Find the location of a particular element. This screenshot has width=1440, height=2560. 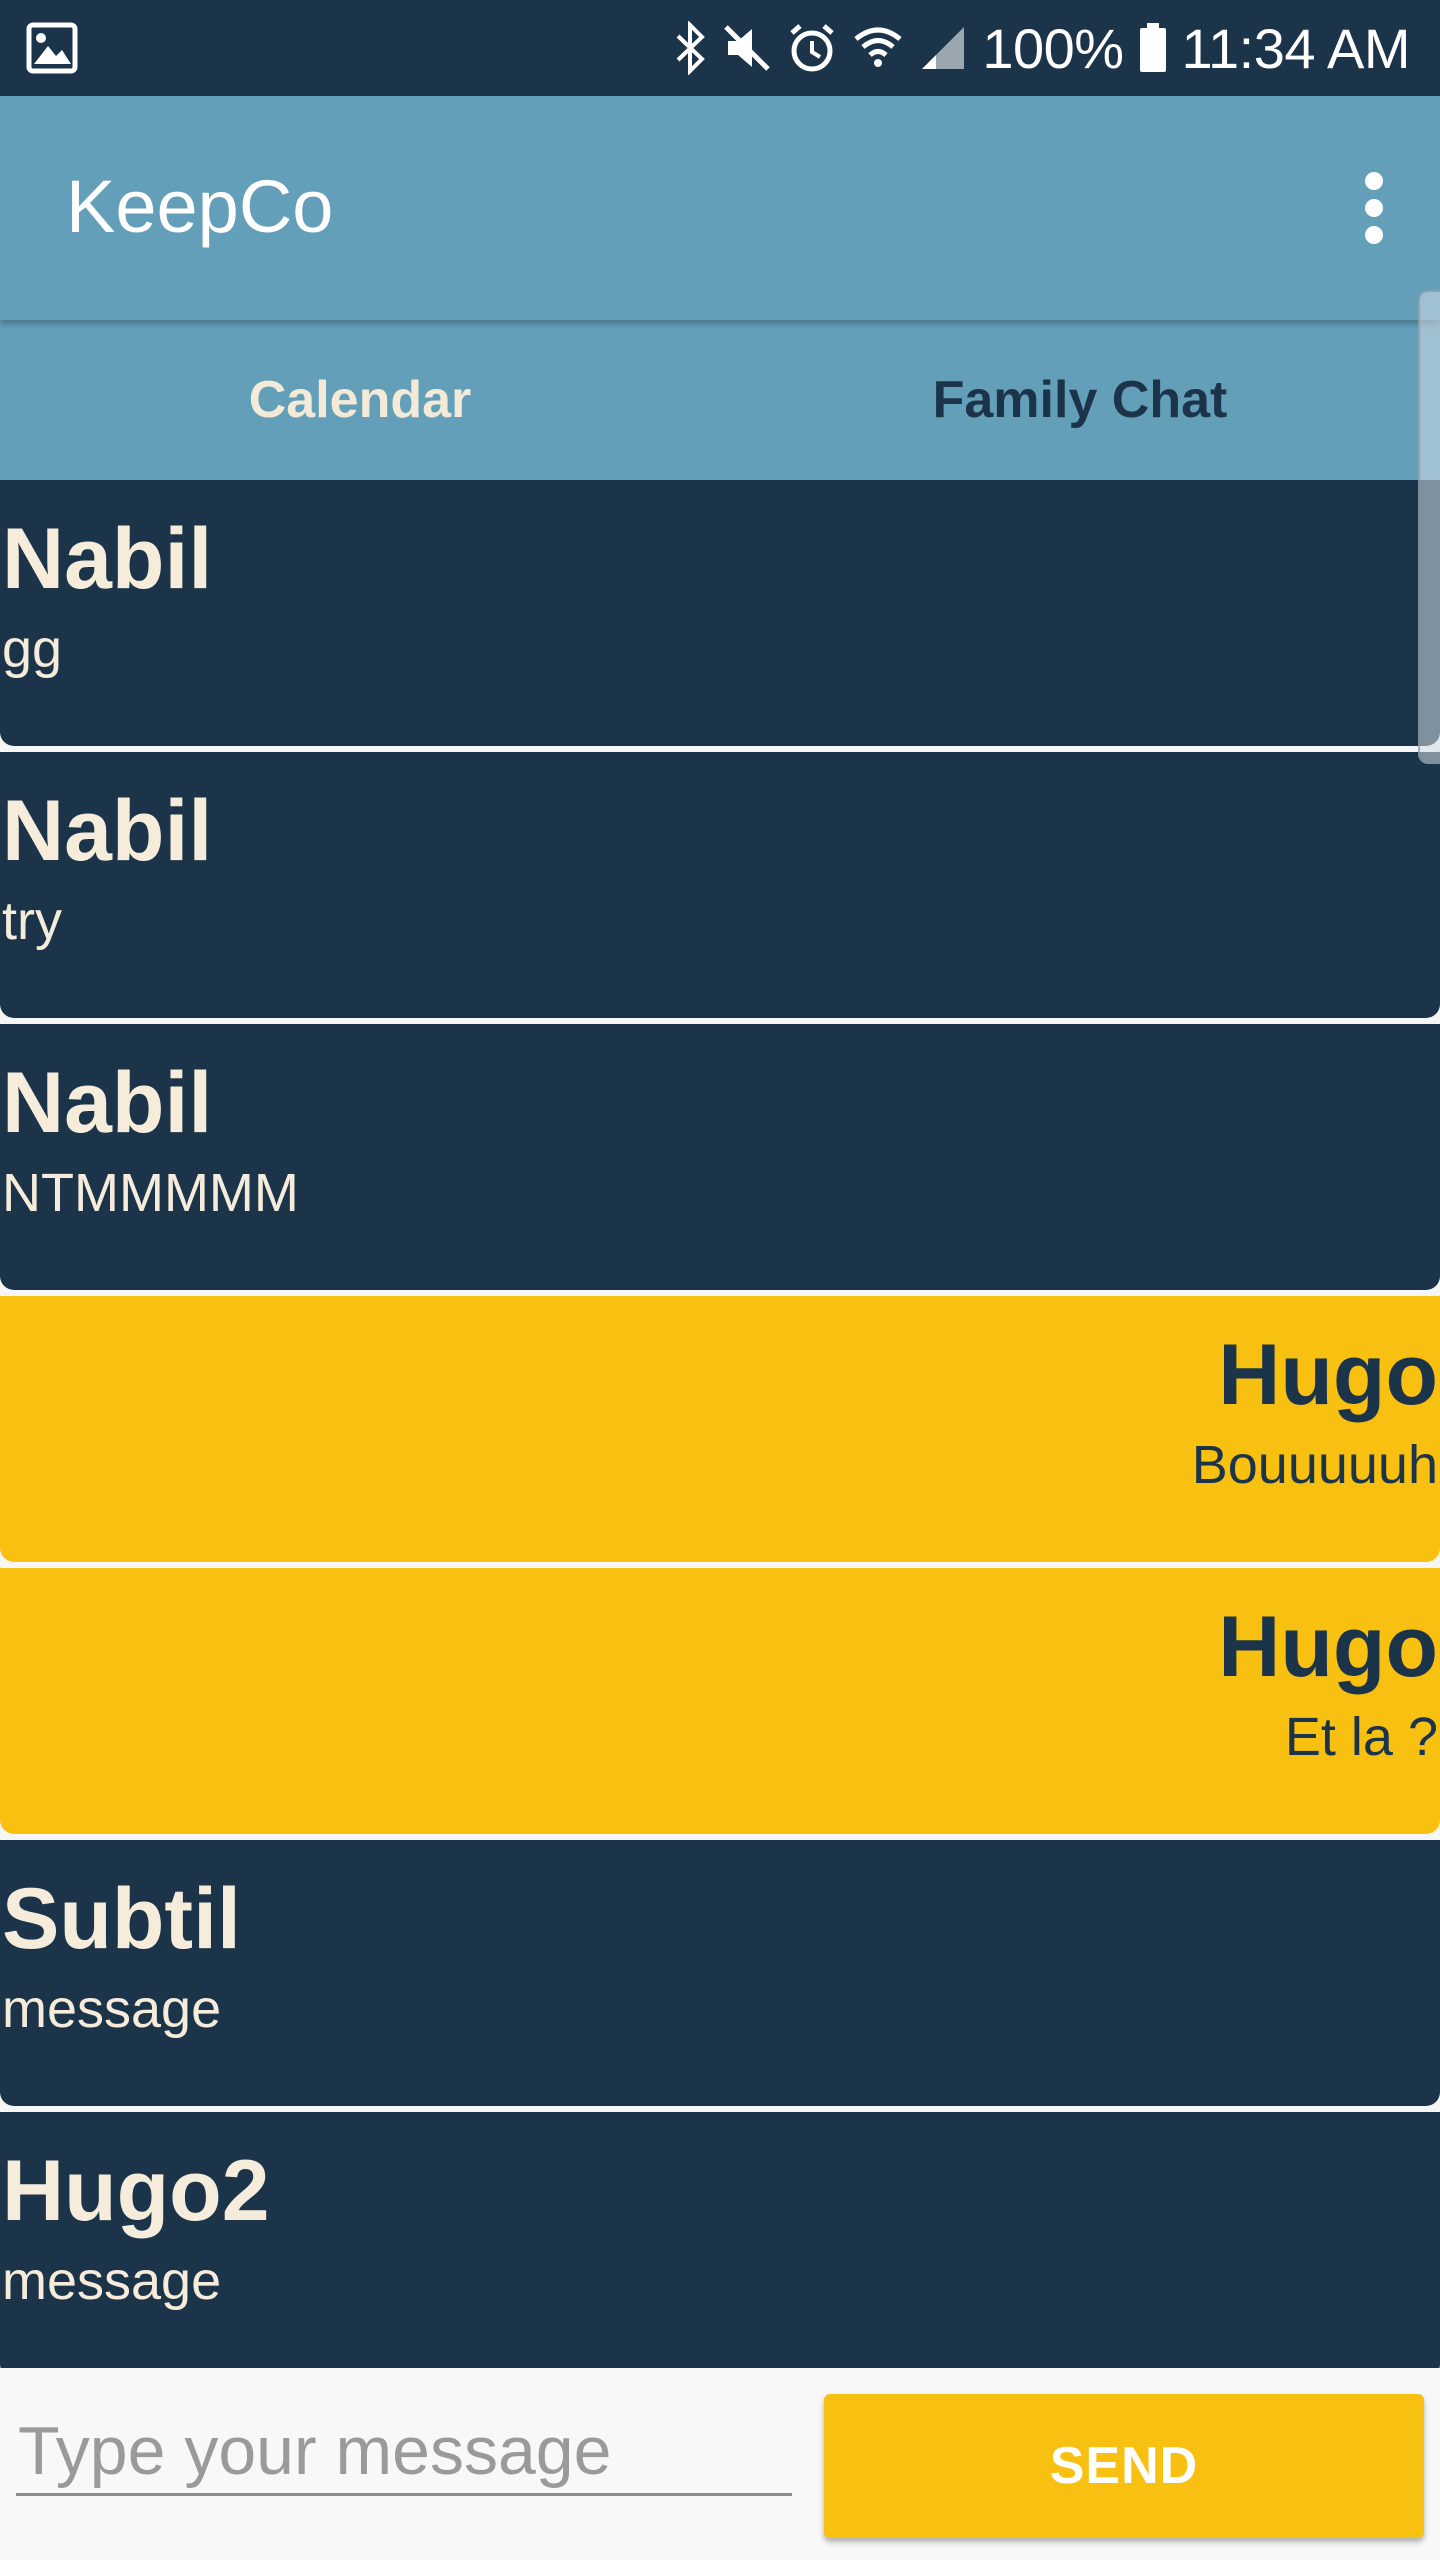

clock: 11:34 AM is located at coordinates (1296, 48).